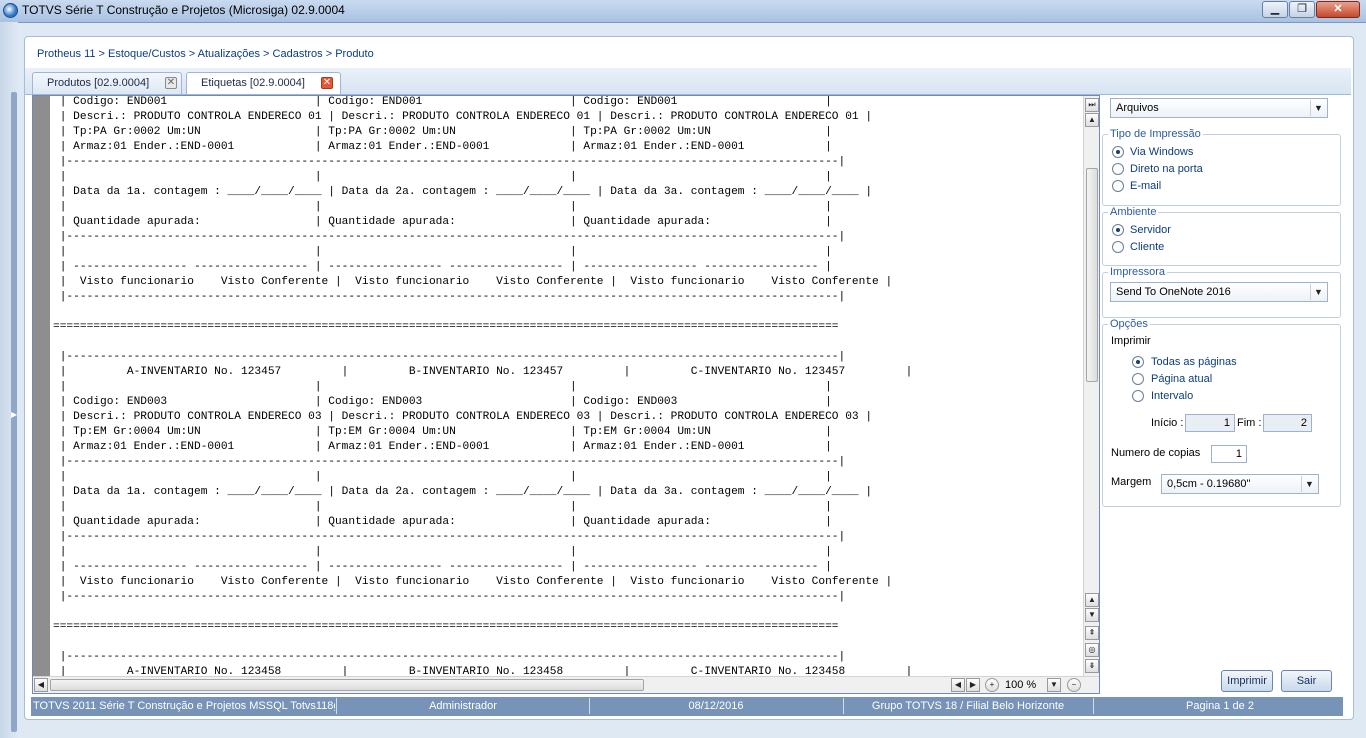 This screenshot has width=1366, height=738. What do you see at coordinates (1209, 484) in the screenshot?
I see `margem-value: 0,5cm - 0.19680"` at bounding box center [1209, 484].